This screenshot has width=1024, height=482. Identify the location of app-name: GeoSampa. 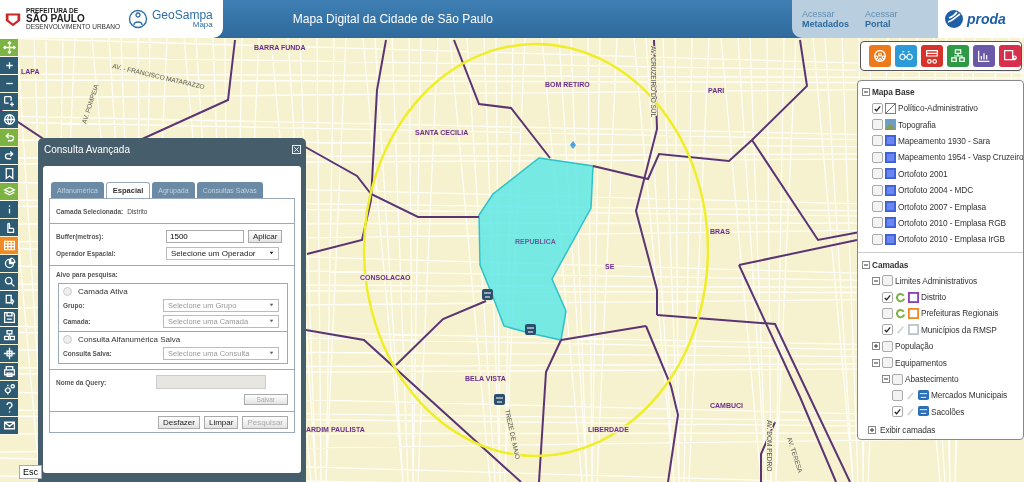
(182, 15).